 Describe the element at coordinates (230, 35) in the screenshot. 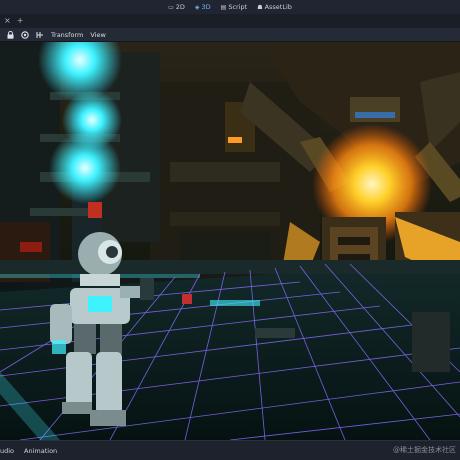

I see `viewport-toolbar: Transform View` at that location.